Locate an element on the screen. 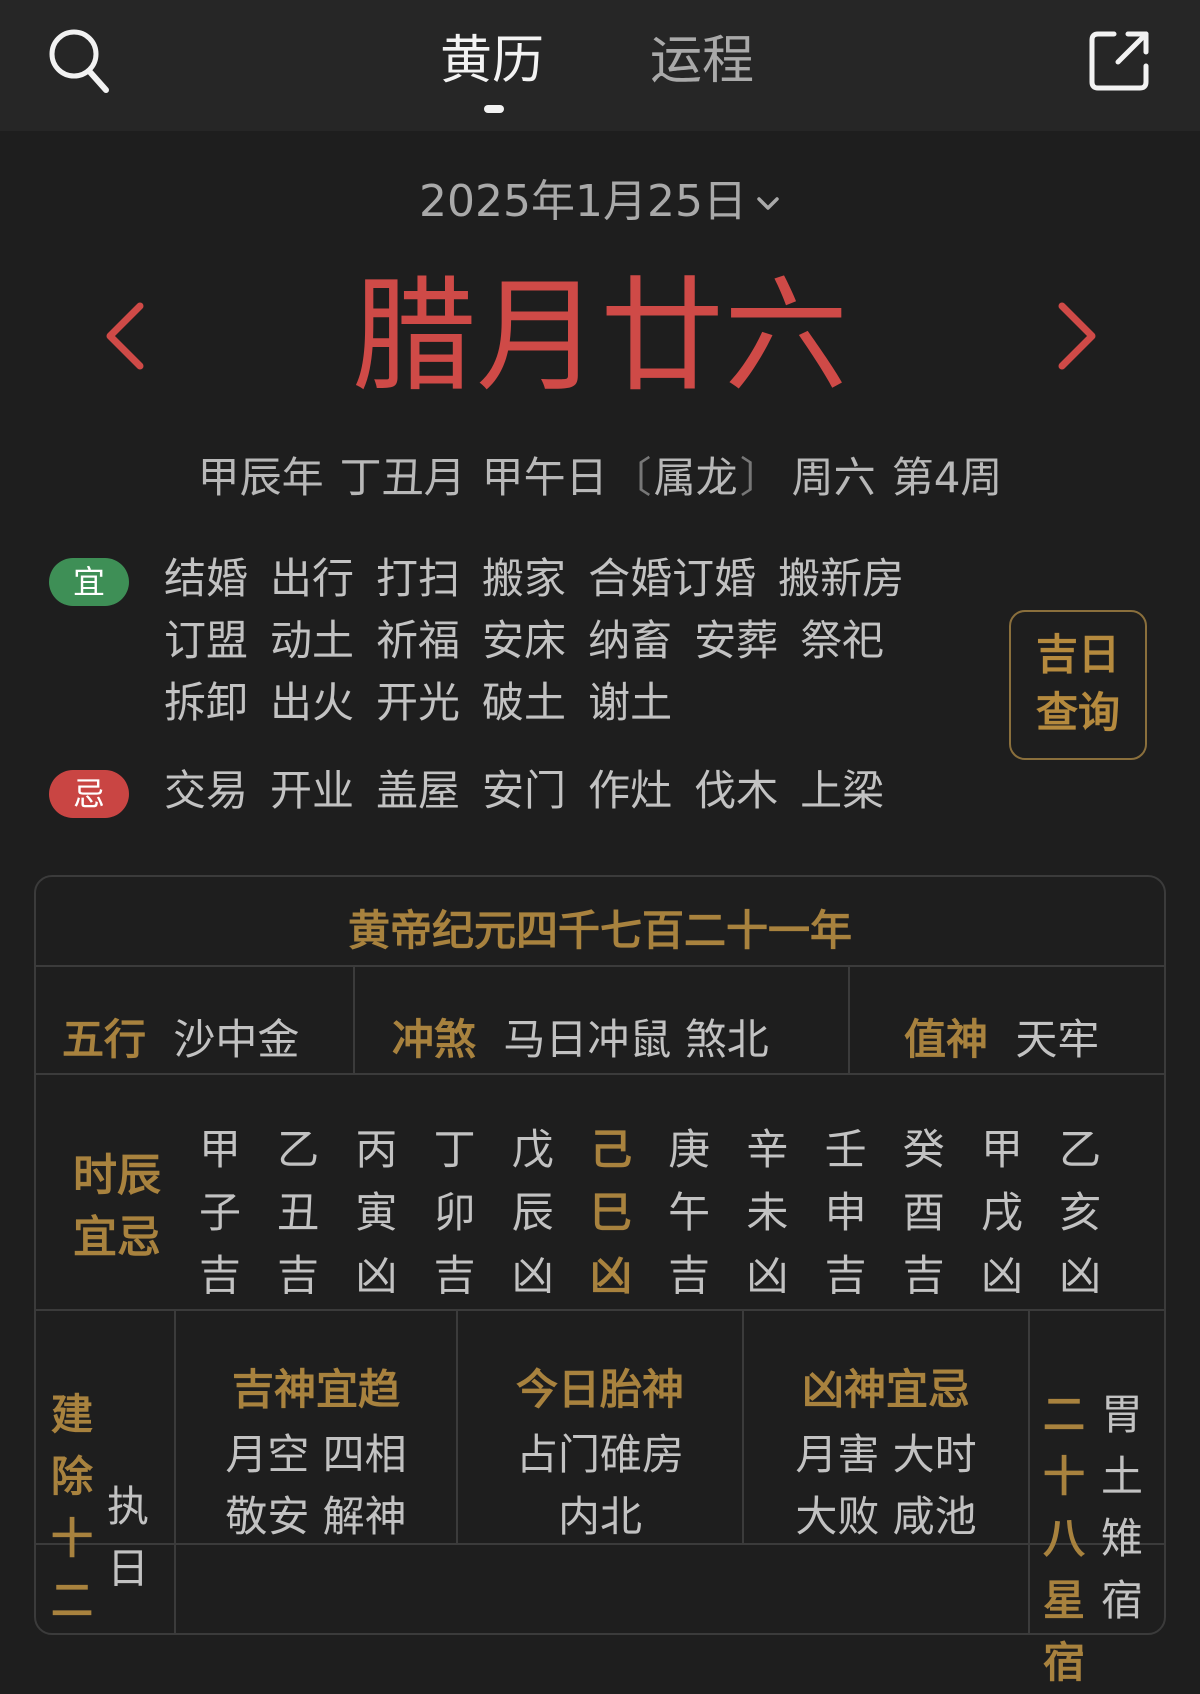 This screenshot has width=1200, height=1694. chongsha-cell: 冲煞 马日冲鼠 煞北 is located at coordinates (580, 1040).